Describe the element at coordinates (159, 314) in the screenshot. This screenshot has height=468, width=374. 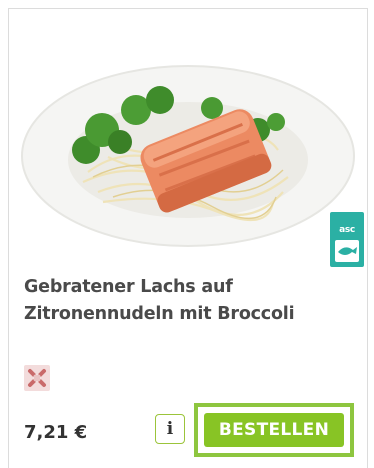
I see `product-title-line-2: Zitronennudeln mit Broccoli` at that location.